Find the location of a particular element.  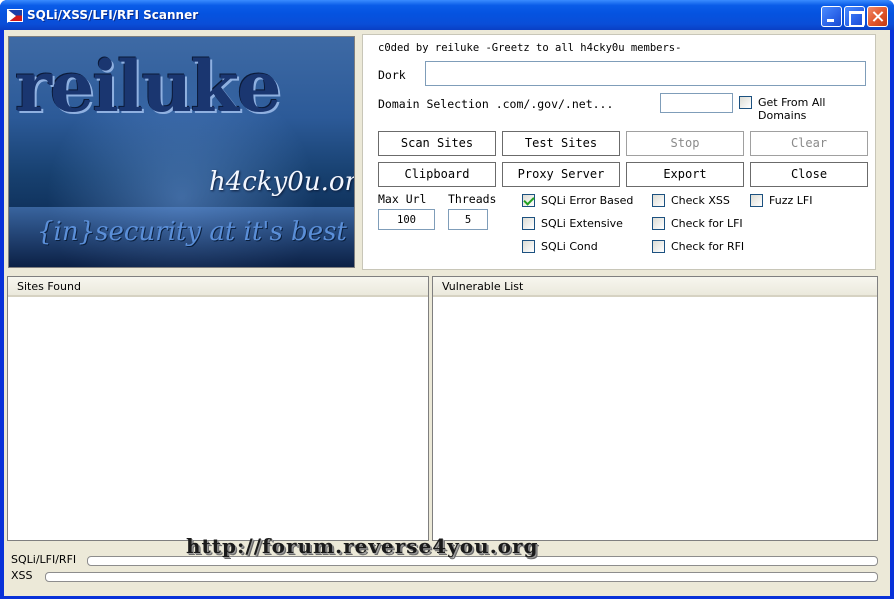

sqli-error-based-checkbox is located at coordinates (528, 200).